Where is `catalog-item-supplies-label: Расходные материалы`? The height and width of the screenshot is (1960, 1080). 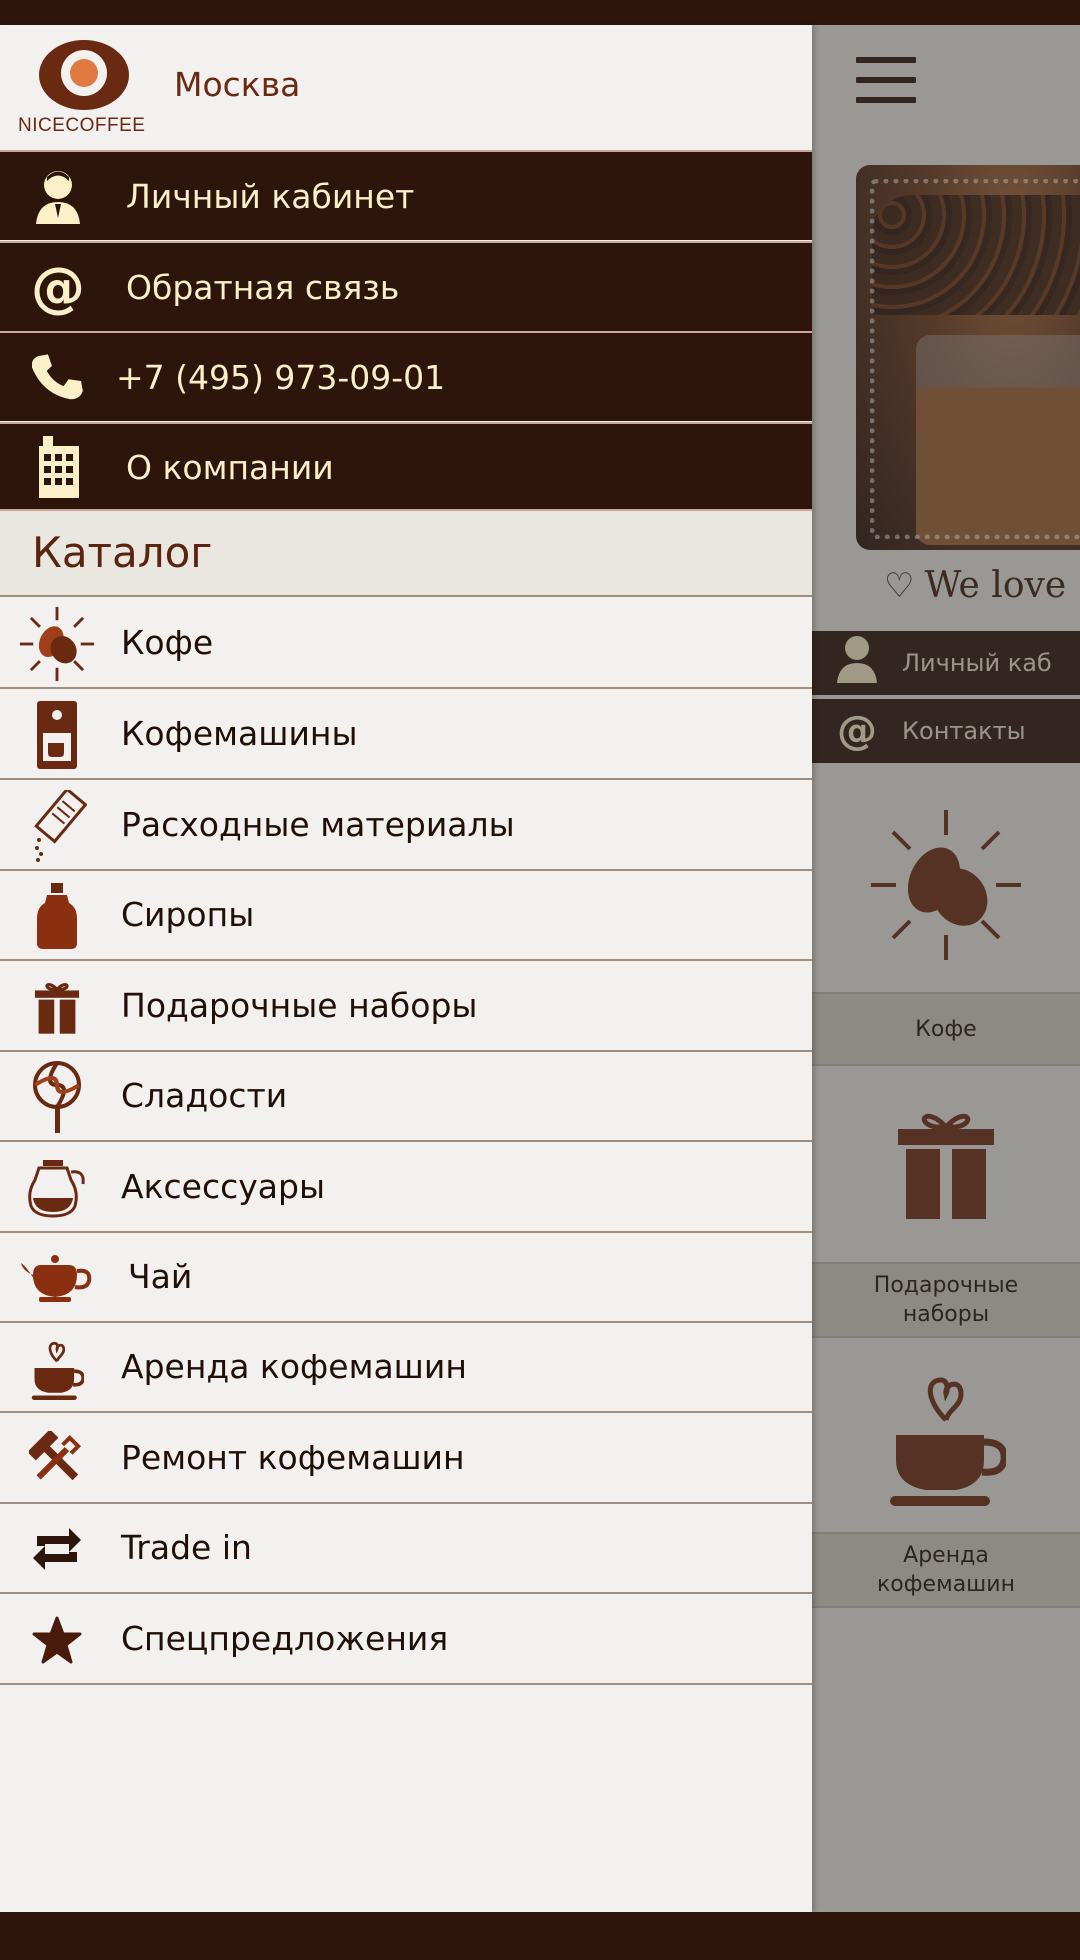 catalog-item-supplies-label: Расходные материалы is located at coordinates (318, 824).